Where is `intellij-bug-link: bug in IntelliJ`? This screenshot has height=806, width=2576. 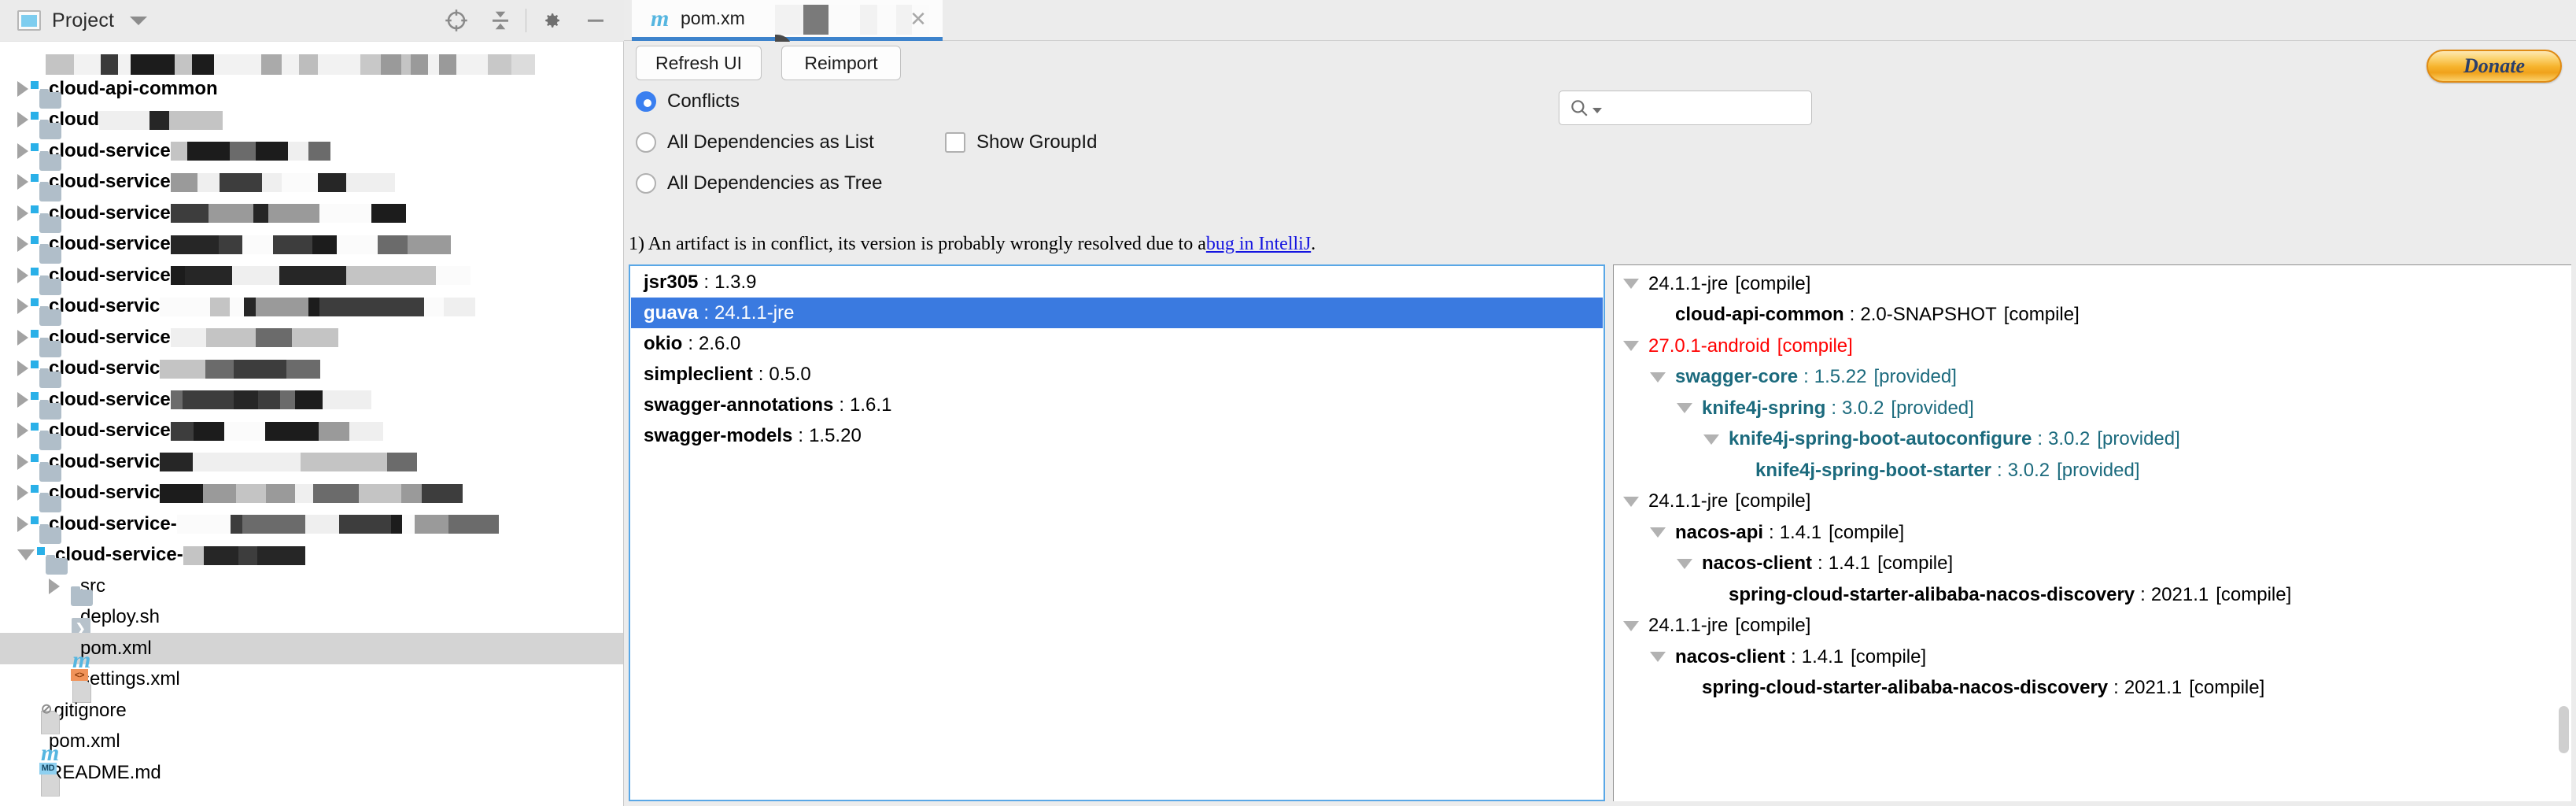 intellij-bug-link: bug in IntelliJ is located at coordinates (1258, 244).